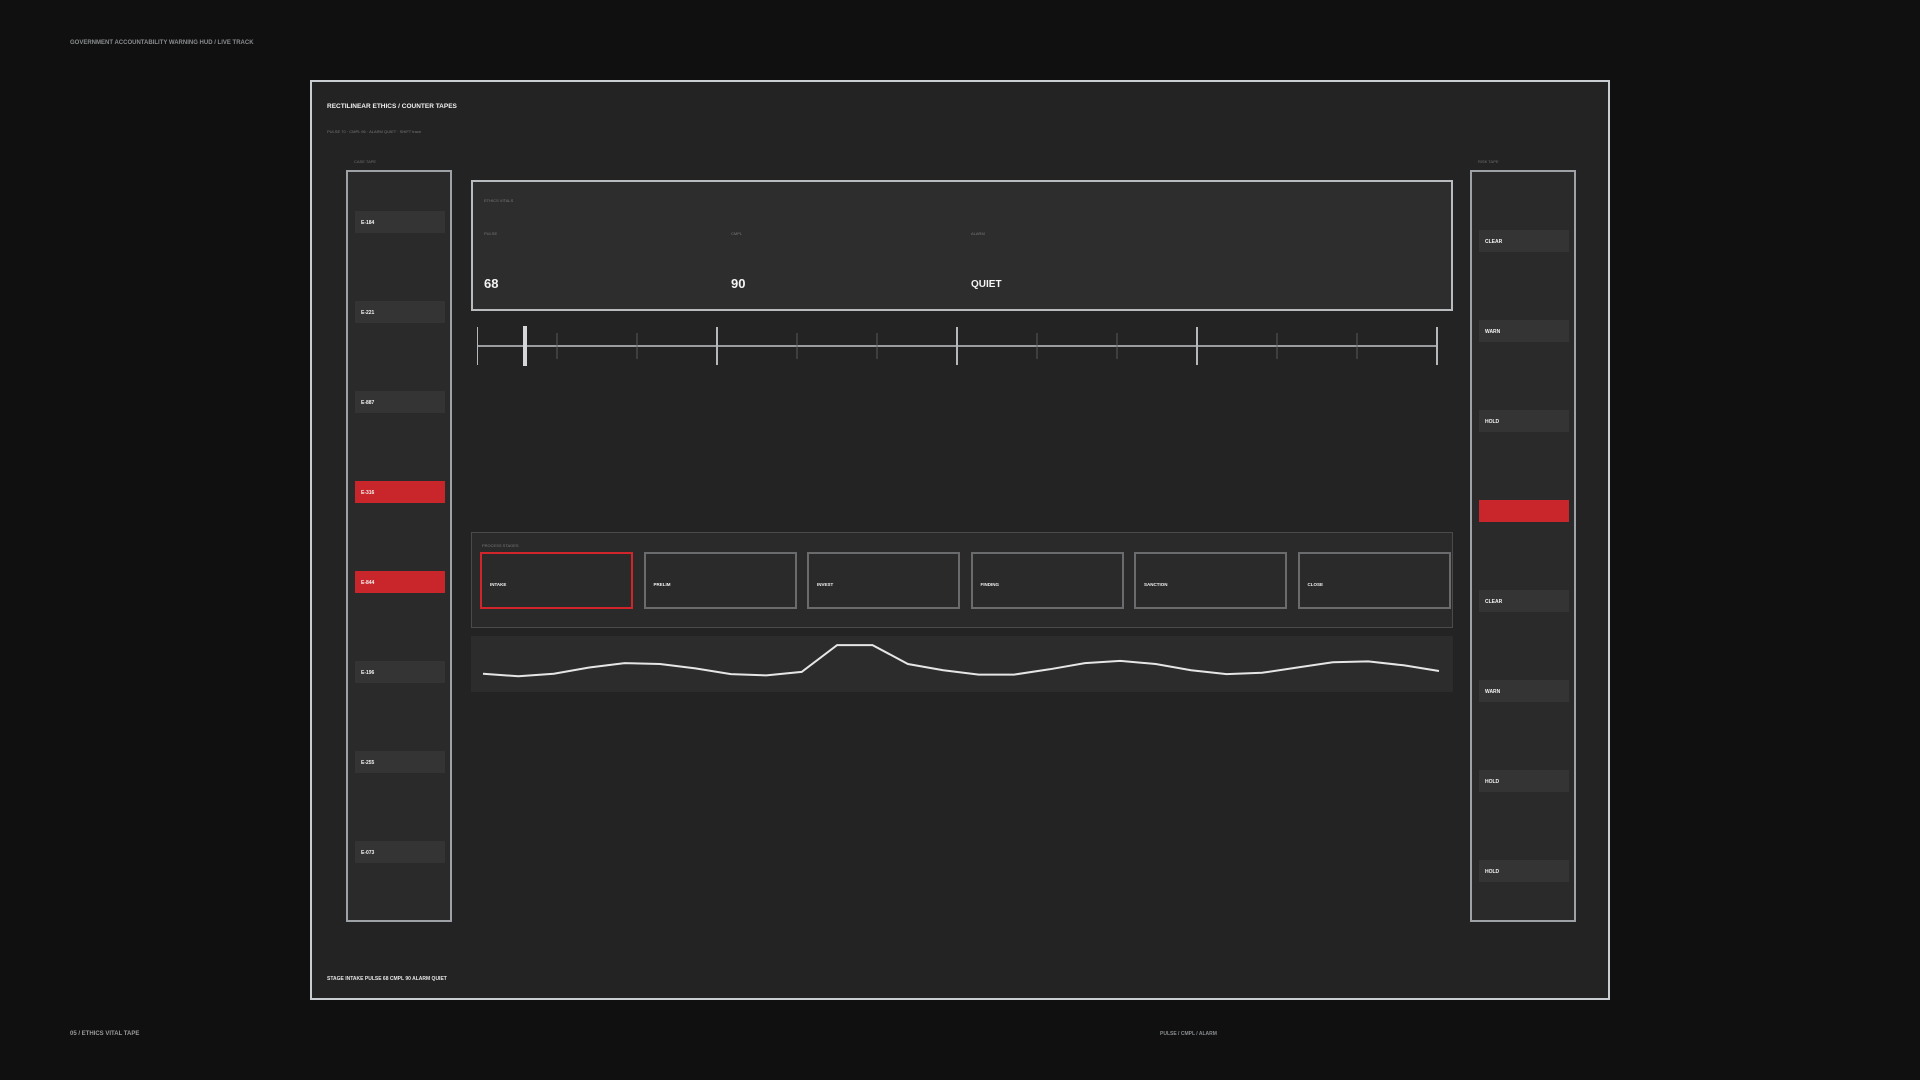 Image resolution: width=1920 pixels, height=1080 pixels. Describe the element at coordinates (738, 283) in the screenshot. I see `cmpl-value: 90` at that location.